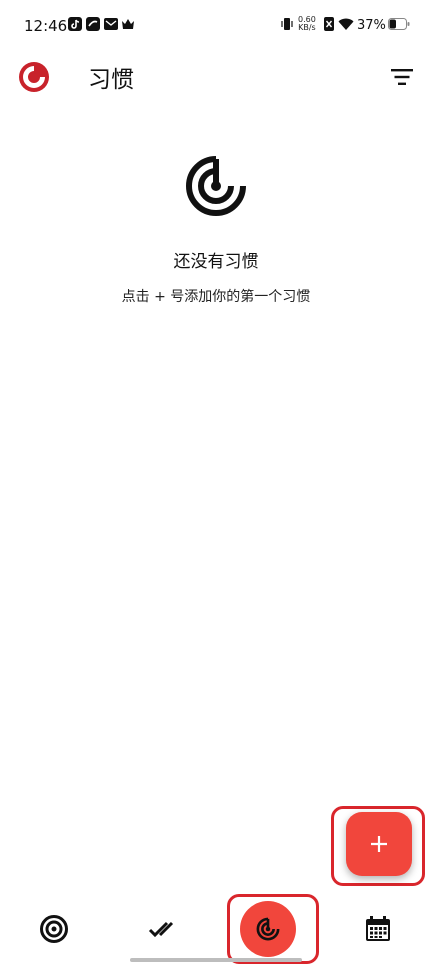 The width and height of the screenshot is (432, 964). Describe the element at coordinates (75, 24) in the screenshot. I see `tiktok-icon` at that location.